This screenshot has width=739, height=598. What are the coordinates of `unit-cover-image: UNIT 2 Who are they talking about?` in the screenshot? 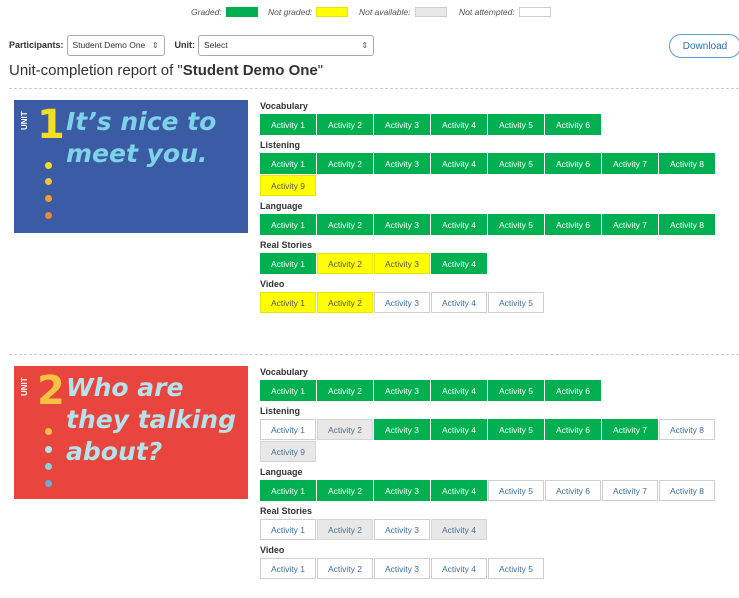 It's located at (131, 432).